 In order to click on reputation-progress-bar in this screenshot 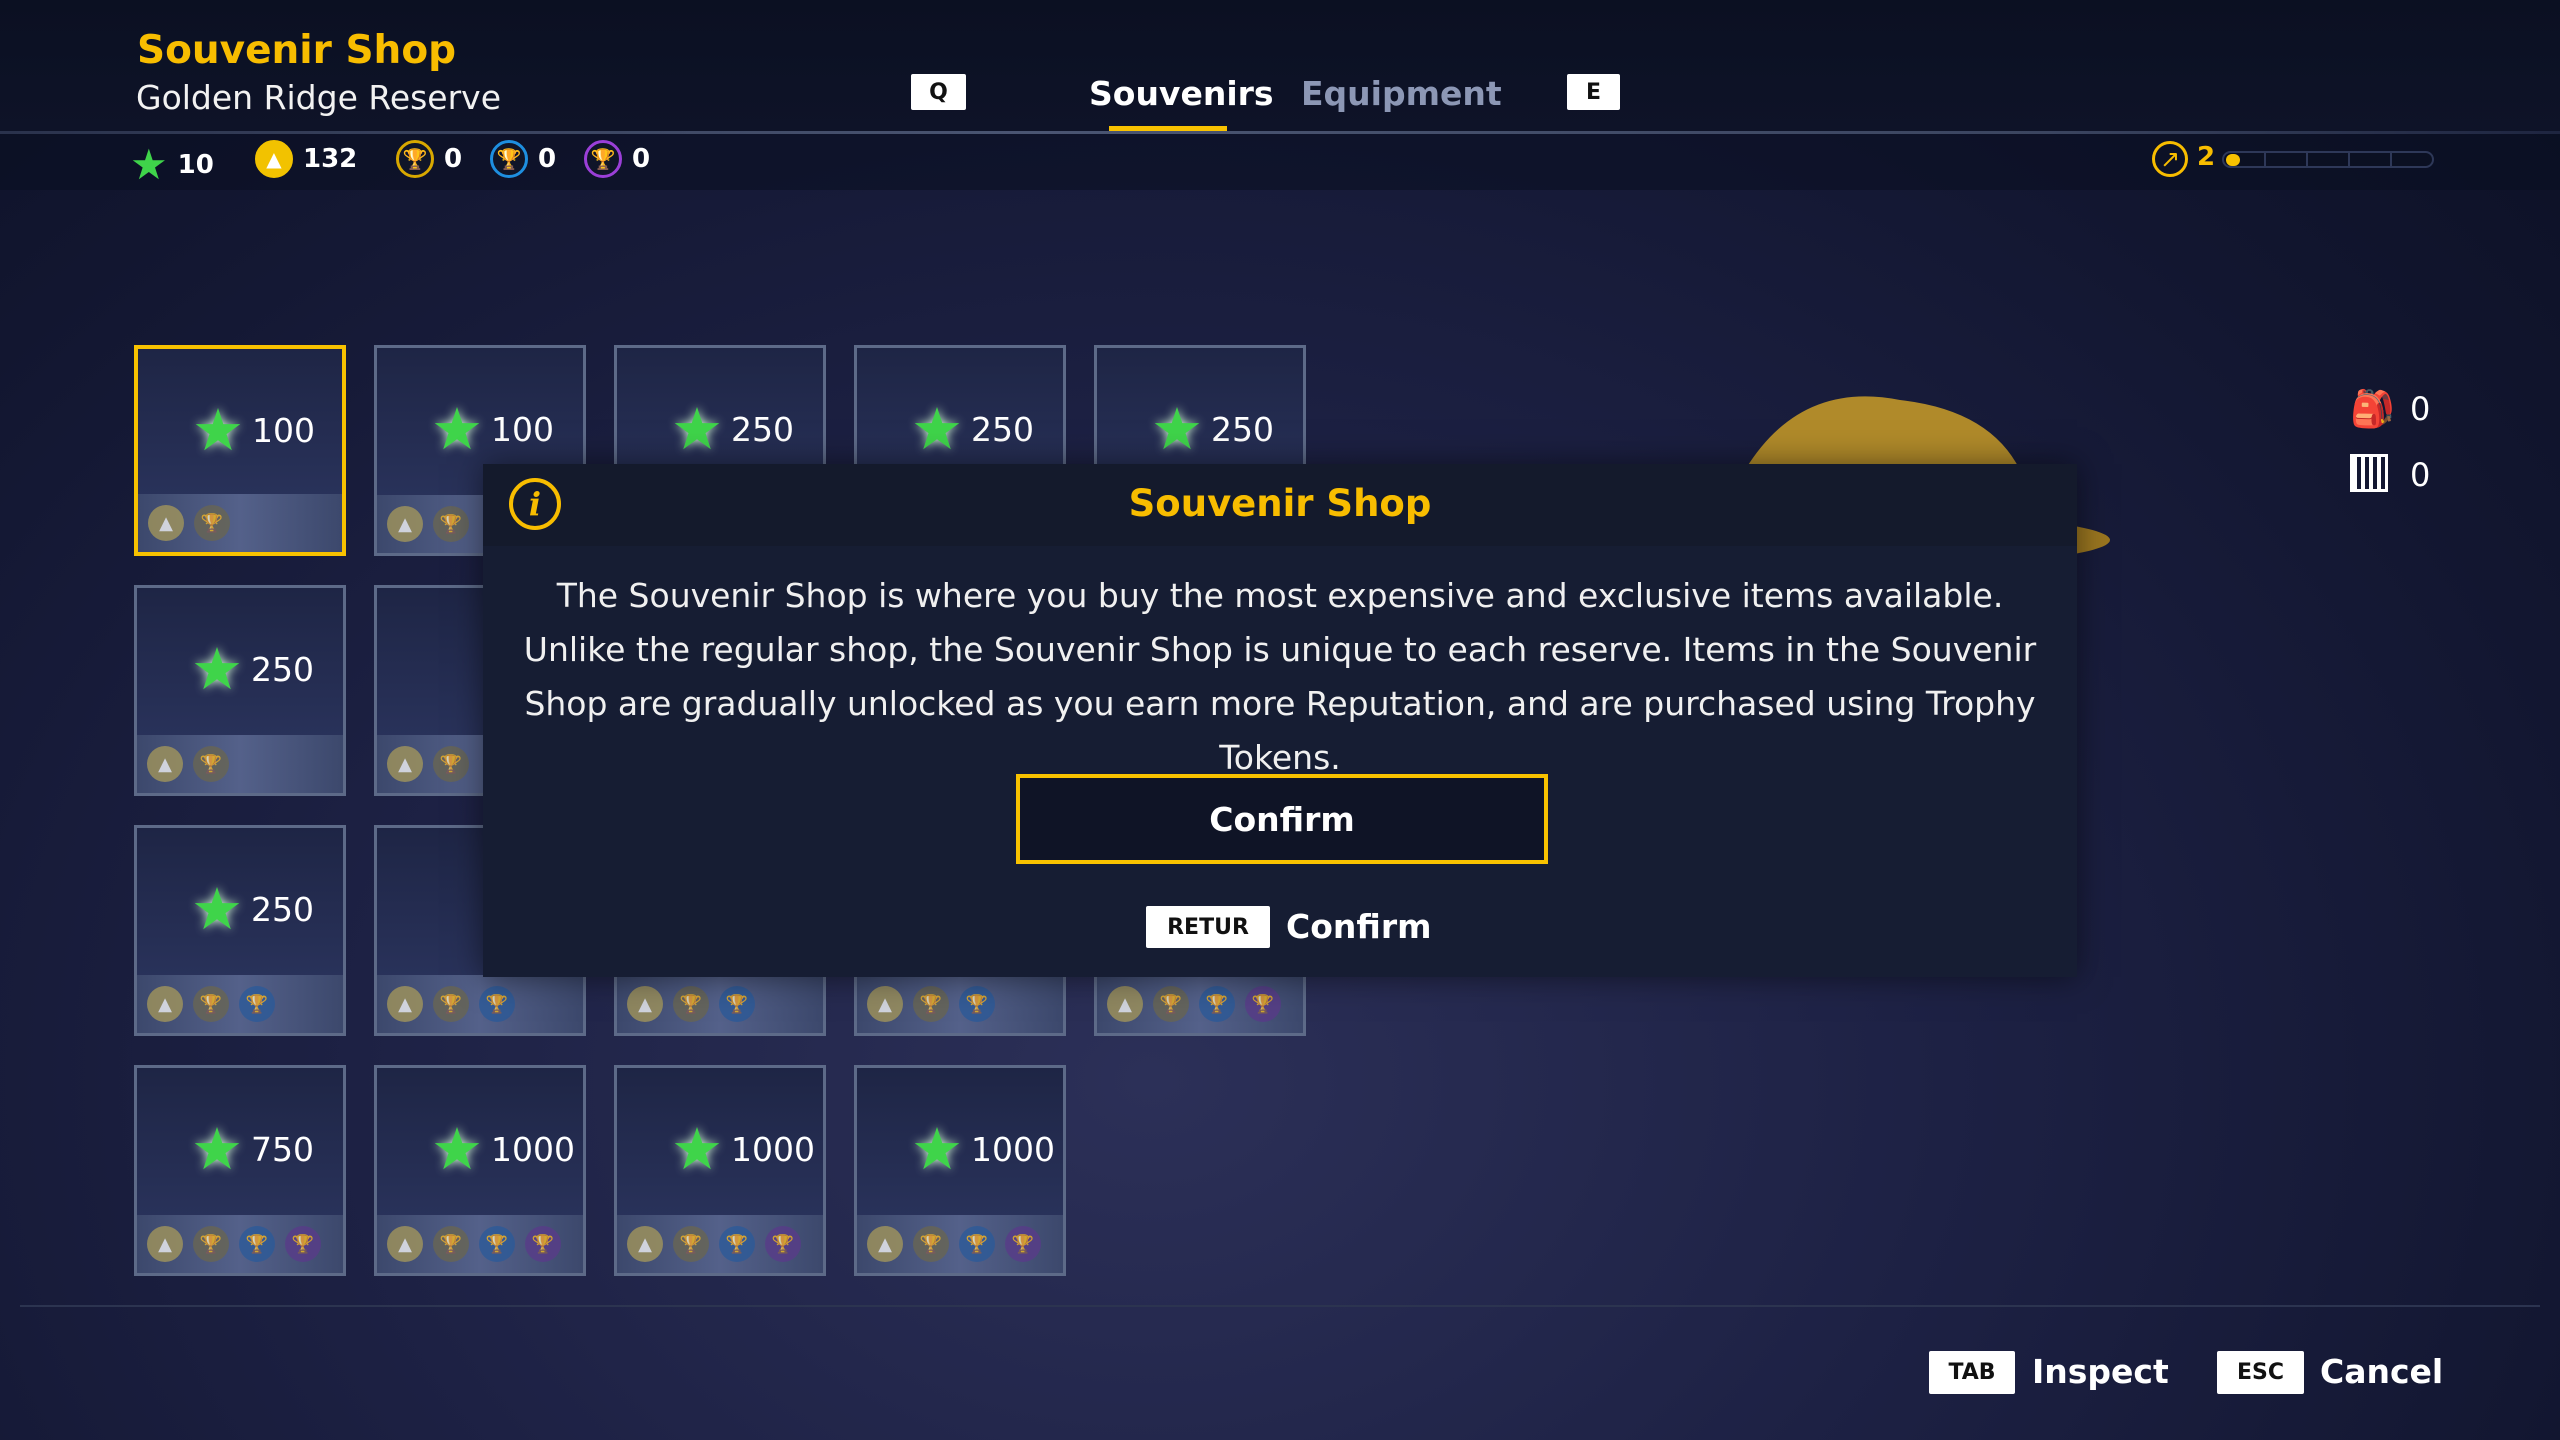, I will do `click(2328, 159)`.